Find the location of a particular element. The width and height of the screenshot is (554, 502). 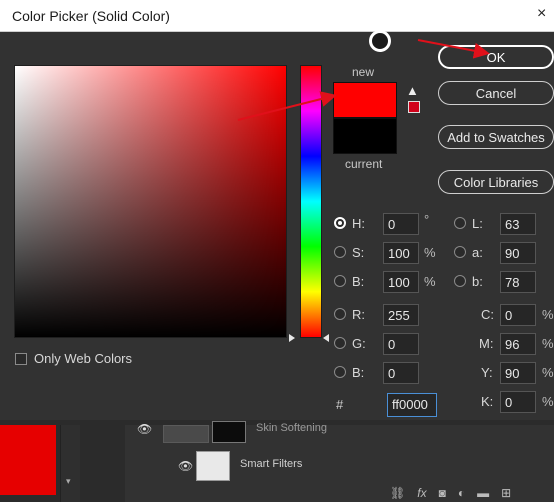

title-bar: Color Picker (Solid Color) × is located at coordinates (277, 16).